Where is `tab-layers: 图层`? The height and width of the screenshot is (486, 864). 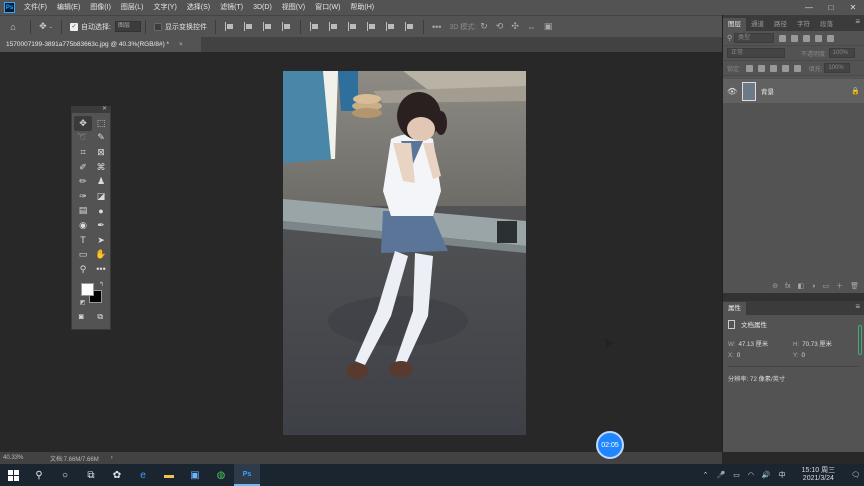
tab-layers: 图层 is located at coordinates (734, 24).